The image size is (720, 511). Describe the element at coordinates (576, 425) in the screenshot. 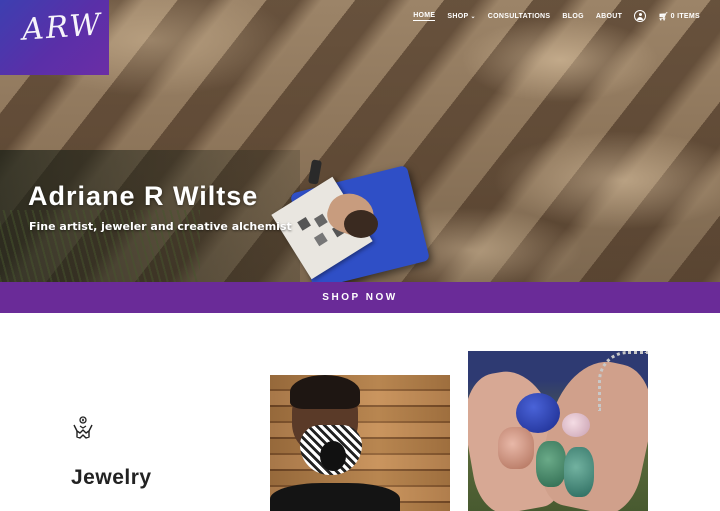

I see `photo-quartz-stone` at that location.